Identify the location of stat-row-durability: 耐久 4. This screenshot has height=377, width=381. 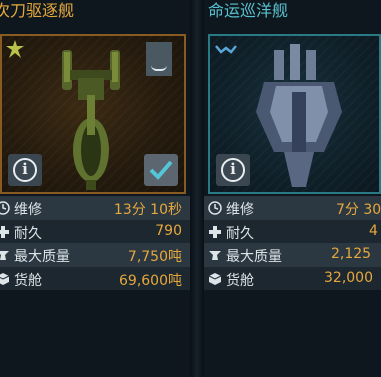
(292, 231).